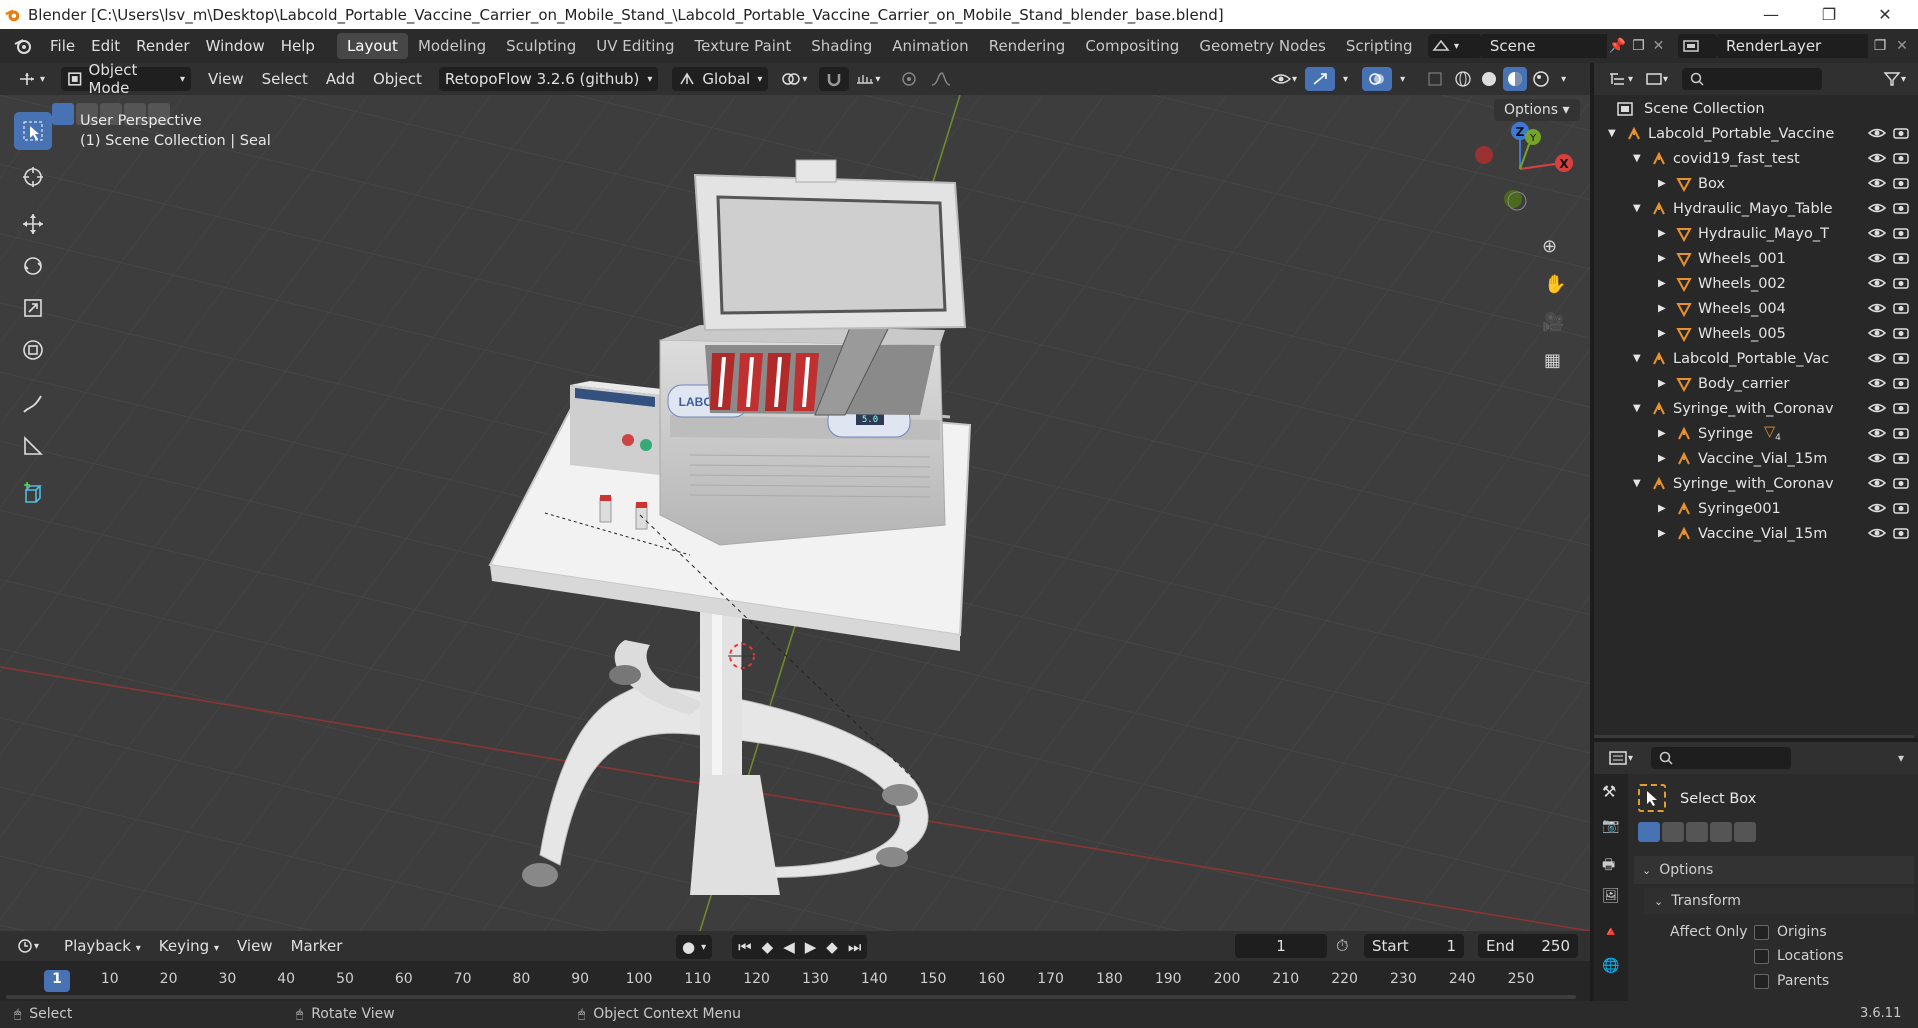  Describe the element at coordinates (1756, 133) in the screenshot. I see `outliner-item: ▼ Labcold_Portable_Vaccine` at that location.